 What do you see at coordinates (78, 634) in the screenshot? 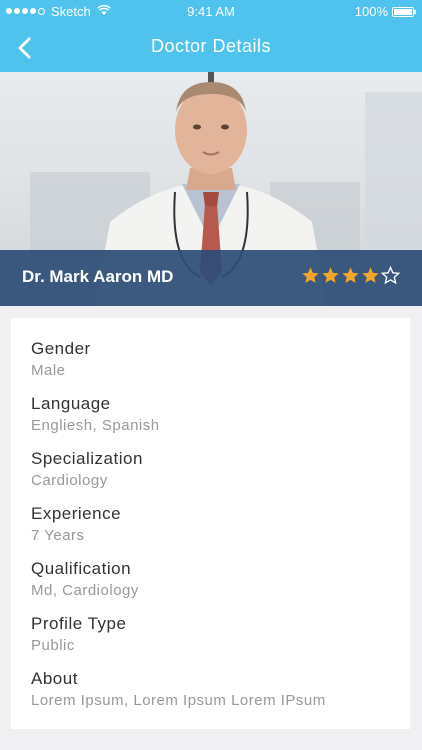
I see `detail-row: Profile Type Public` at bounding box center [78, 634].